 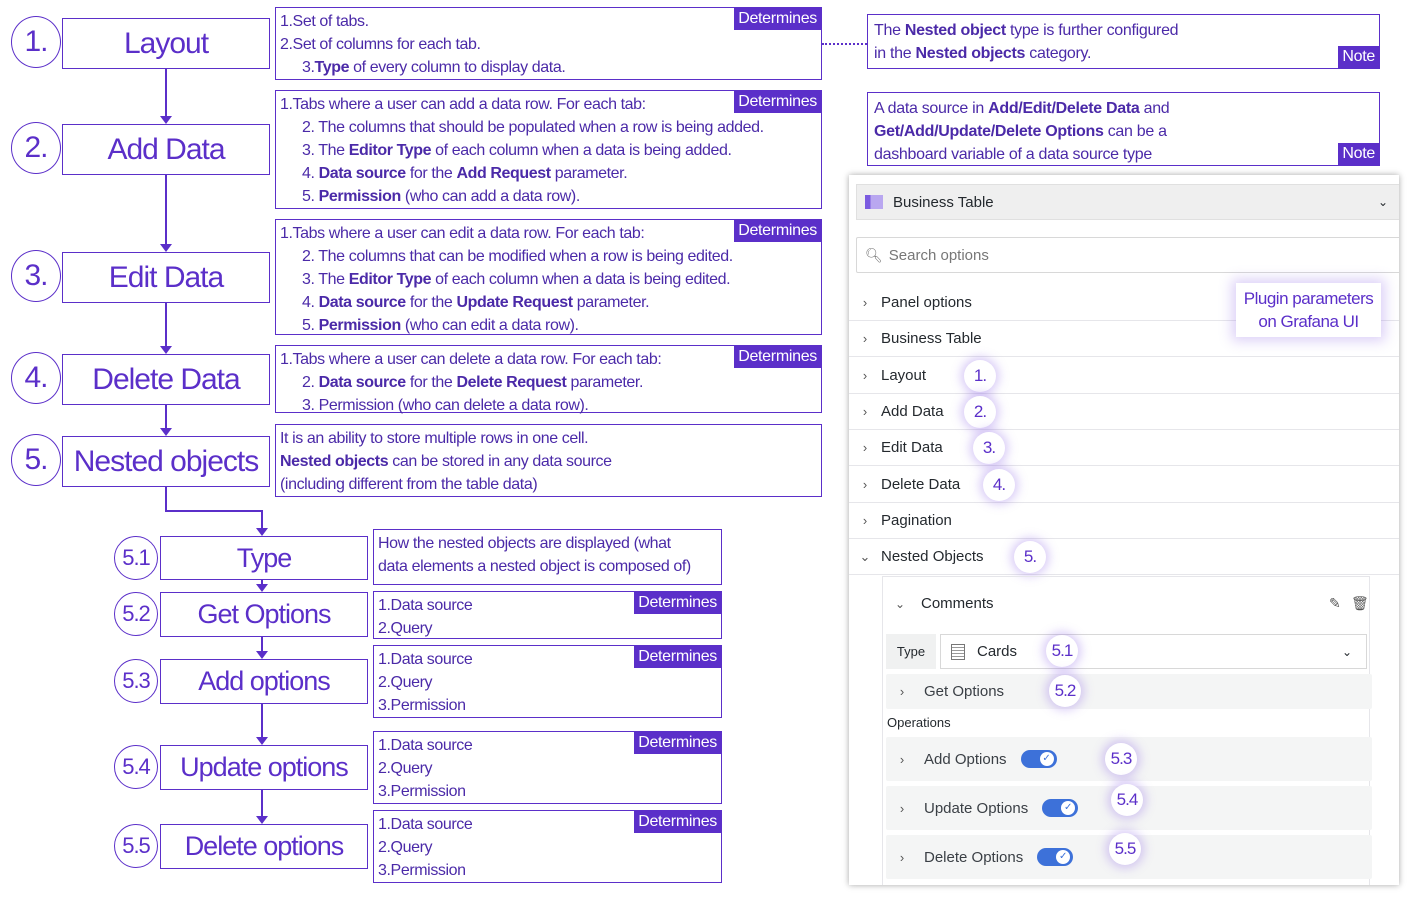 What do you see at coordinates (489, 325) in the screenshot?
I see `text-run: (who can edit a data row).` at bounding box center [489, 325].